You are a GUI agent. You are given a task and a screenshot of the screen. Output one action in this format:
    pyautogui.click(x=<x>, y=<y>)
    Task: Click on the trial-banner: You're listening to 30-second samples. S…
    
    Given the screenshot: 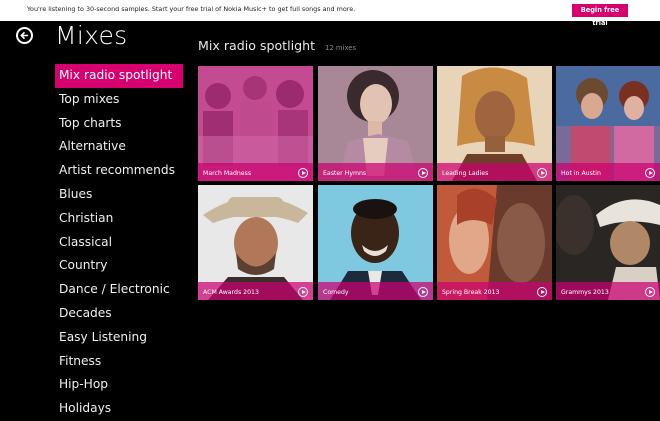 What is the action you would take?
    pyautogui.click(x=330, y=13)
    